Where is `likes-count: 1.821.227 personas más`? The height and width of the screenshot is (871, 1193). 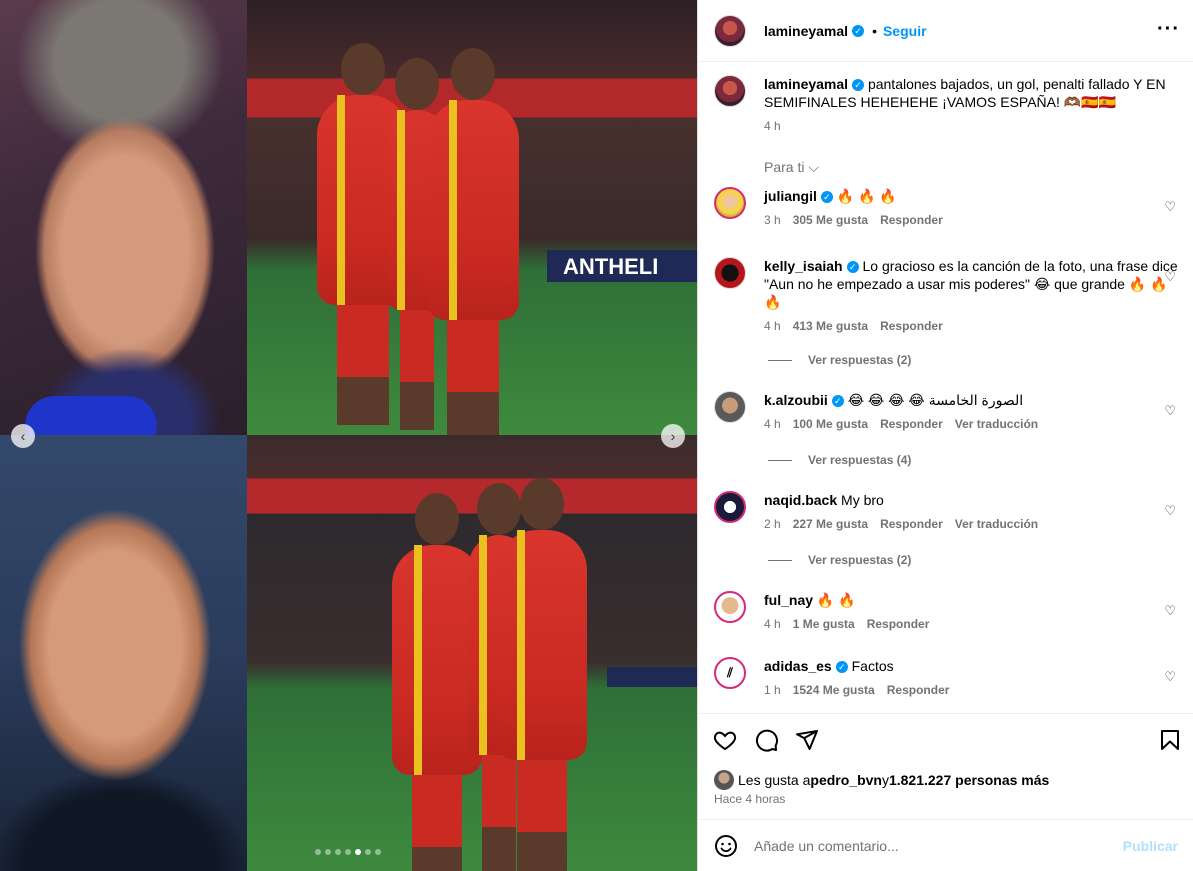
likes-count: 1.821.227 personas más is located at coordinates (969, 780).